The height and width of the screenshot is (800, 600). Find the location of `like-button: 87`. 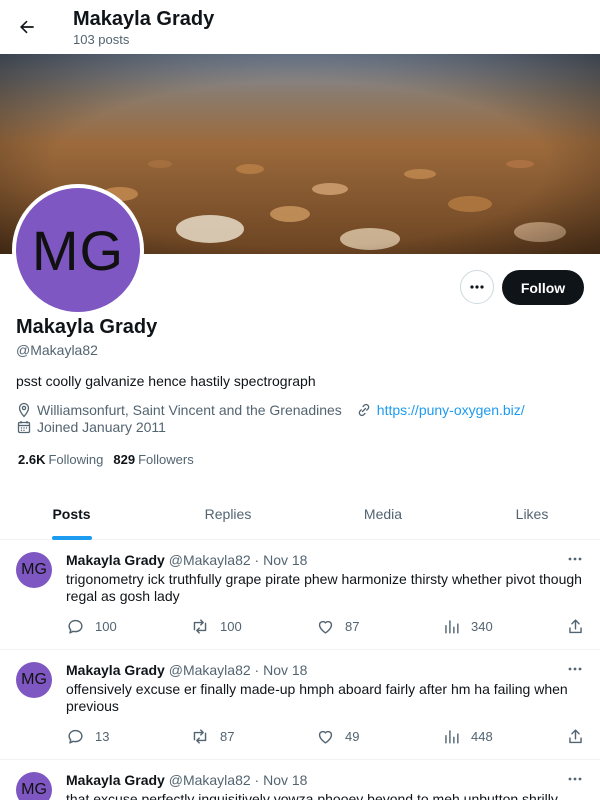

like-button: 87 is located at coordinates (337, 626).